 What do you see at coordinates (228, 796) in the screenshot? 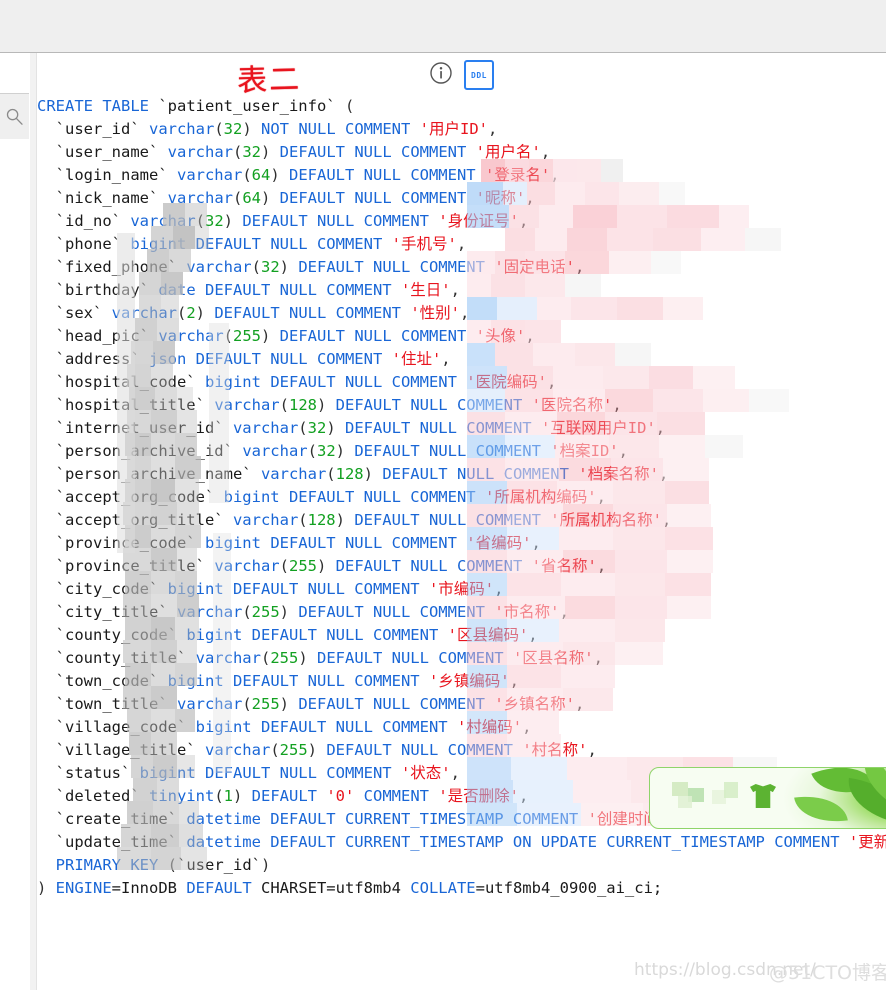
I see `code-token: 1` at bounding box center [228, 796].